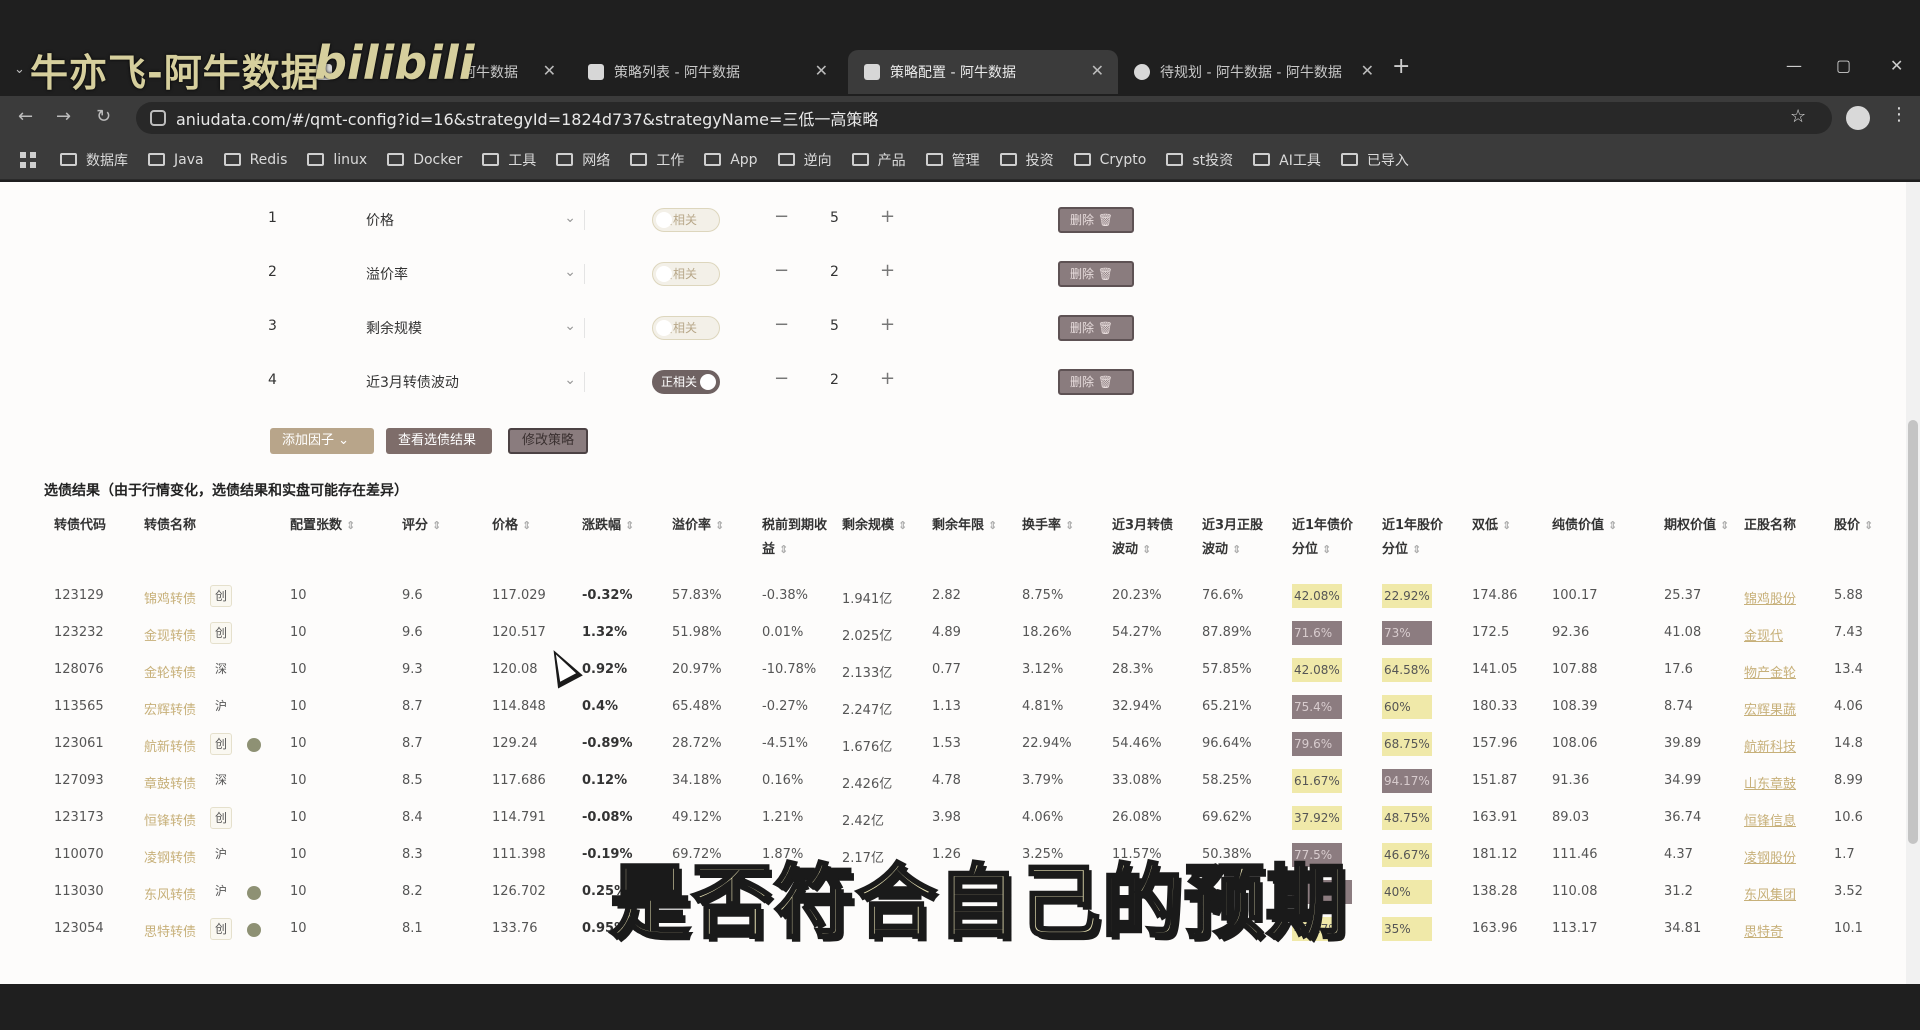 Image resolution: width=1920 pixels, height=1030 pixels. I want to click on page-scrollbar, so click(1913, 583).